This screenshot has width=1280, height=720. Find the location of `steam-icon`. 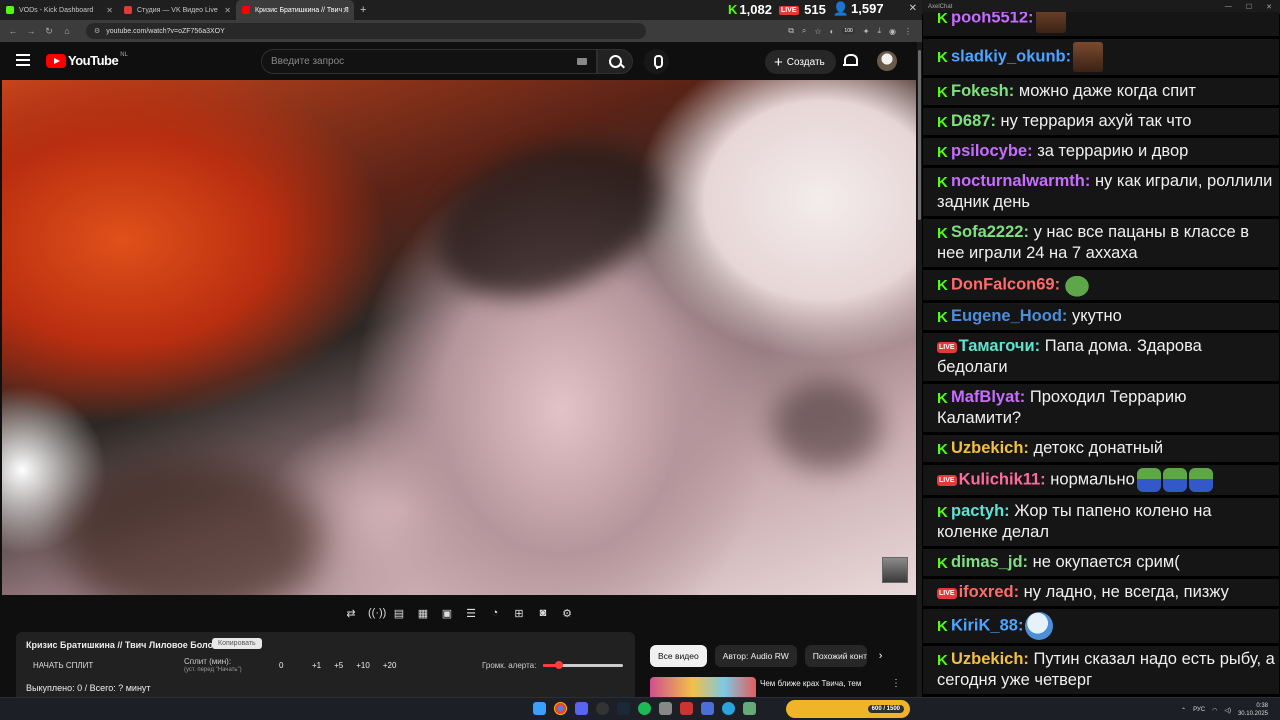

steam-icon is located at coordinates (623, 708).